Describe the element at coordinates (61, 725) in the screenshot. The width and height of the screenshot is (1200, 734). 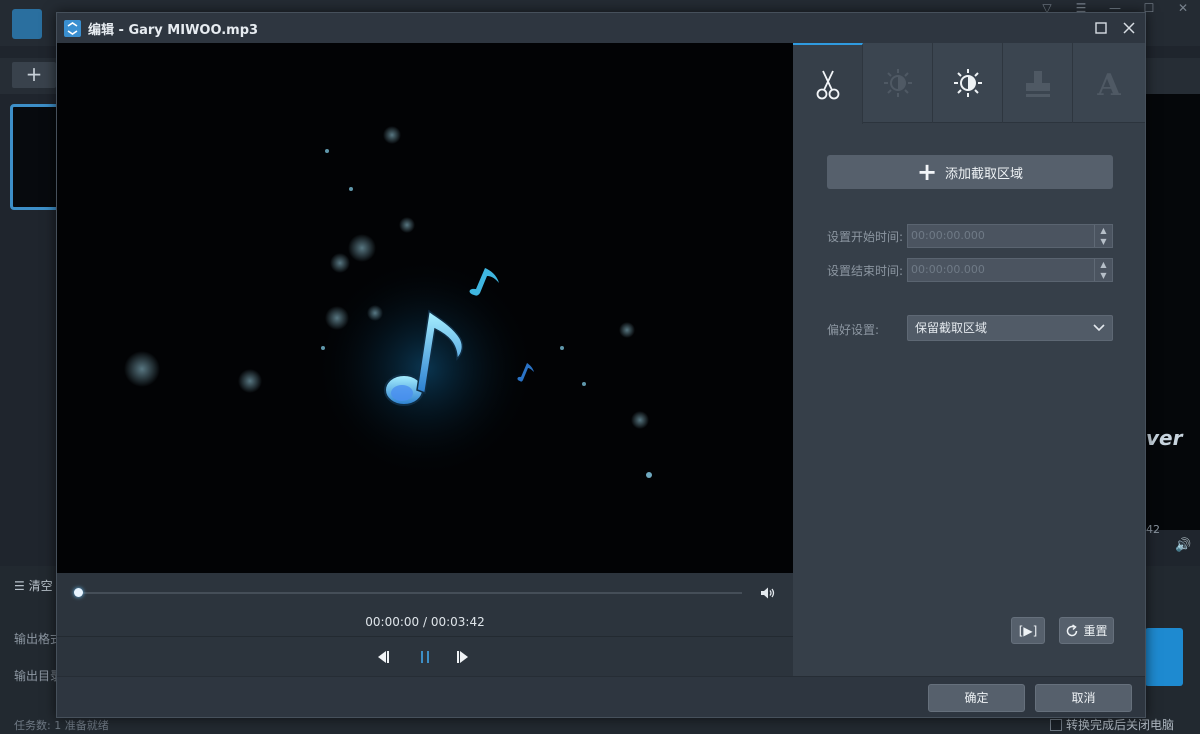
I see `status-text: 任务数: 1 准备就绪` at that location.